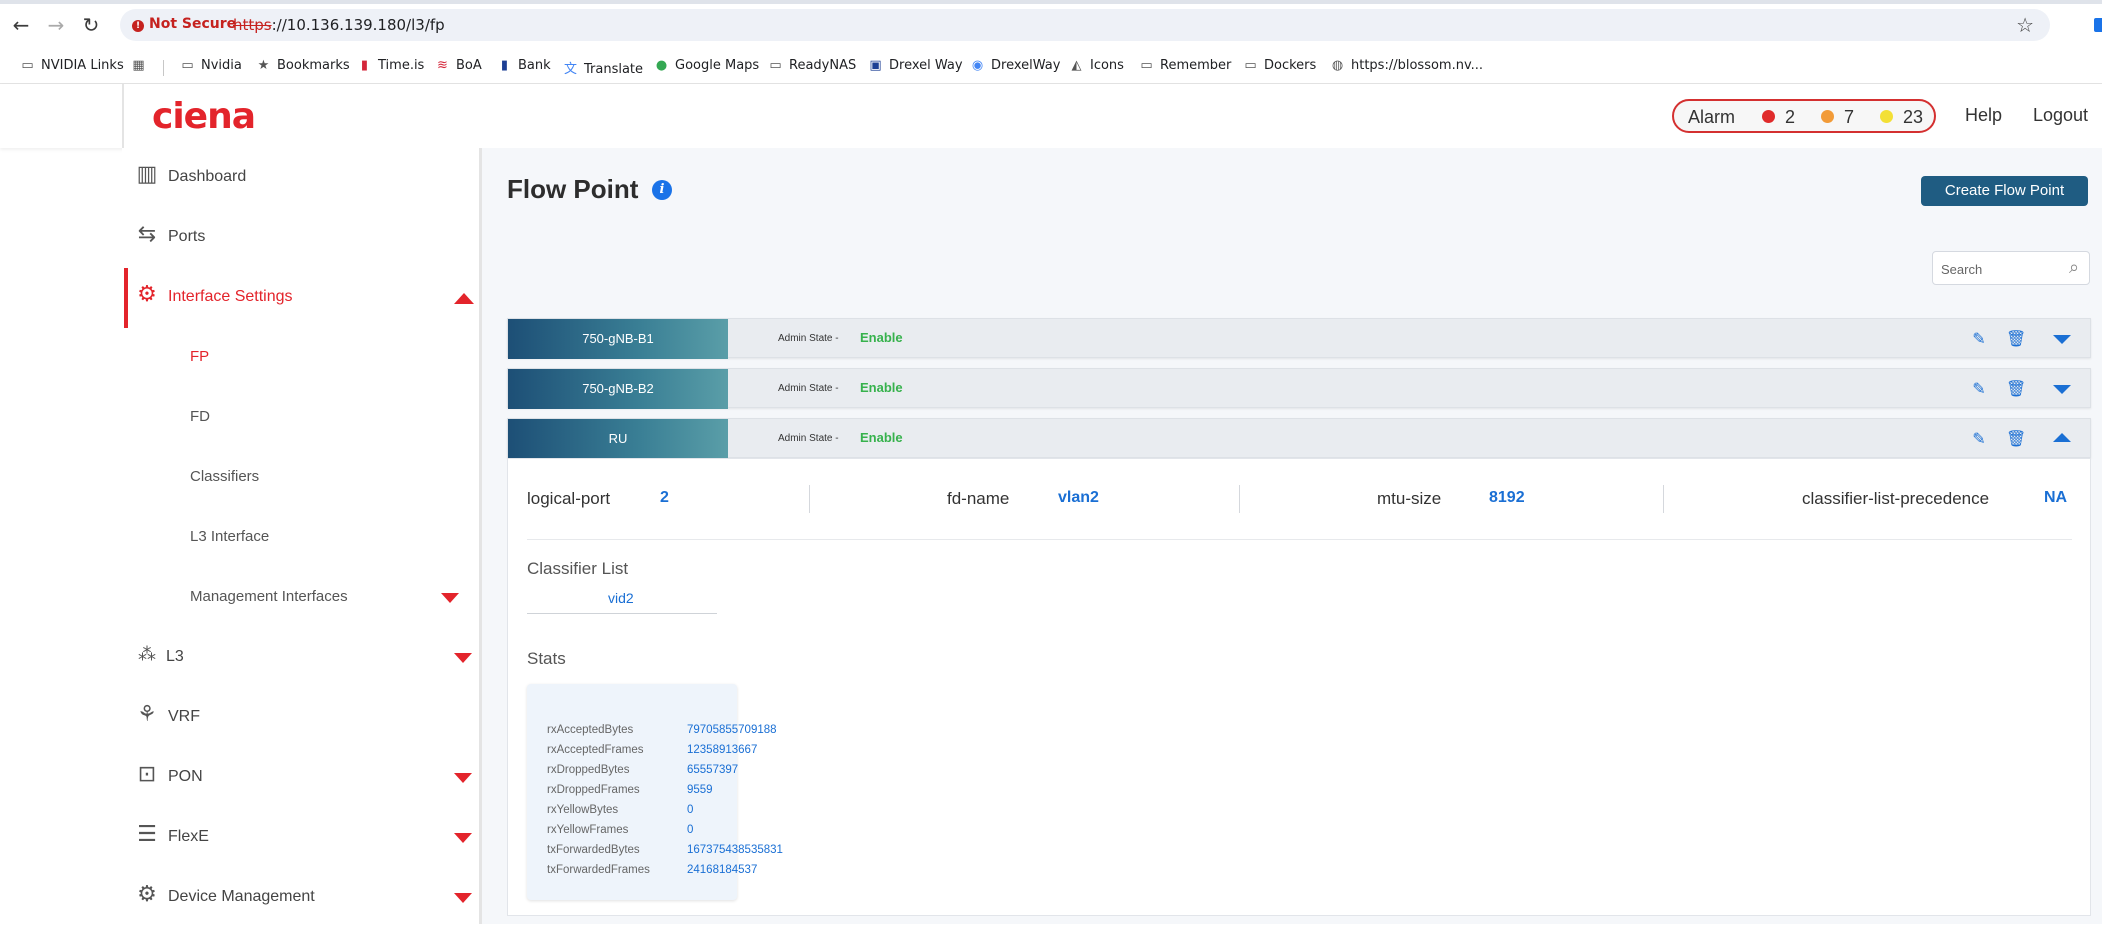  Describe the element at coordinates (1507, 497) in the screenshot. I see `mtu-size-value: 8192` at that location.